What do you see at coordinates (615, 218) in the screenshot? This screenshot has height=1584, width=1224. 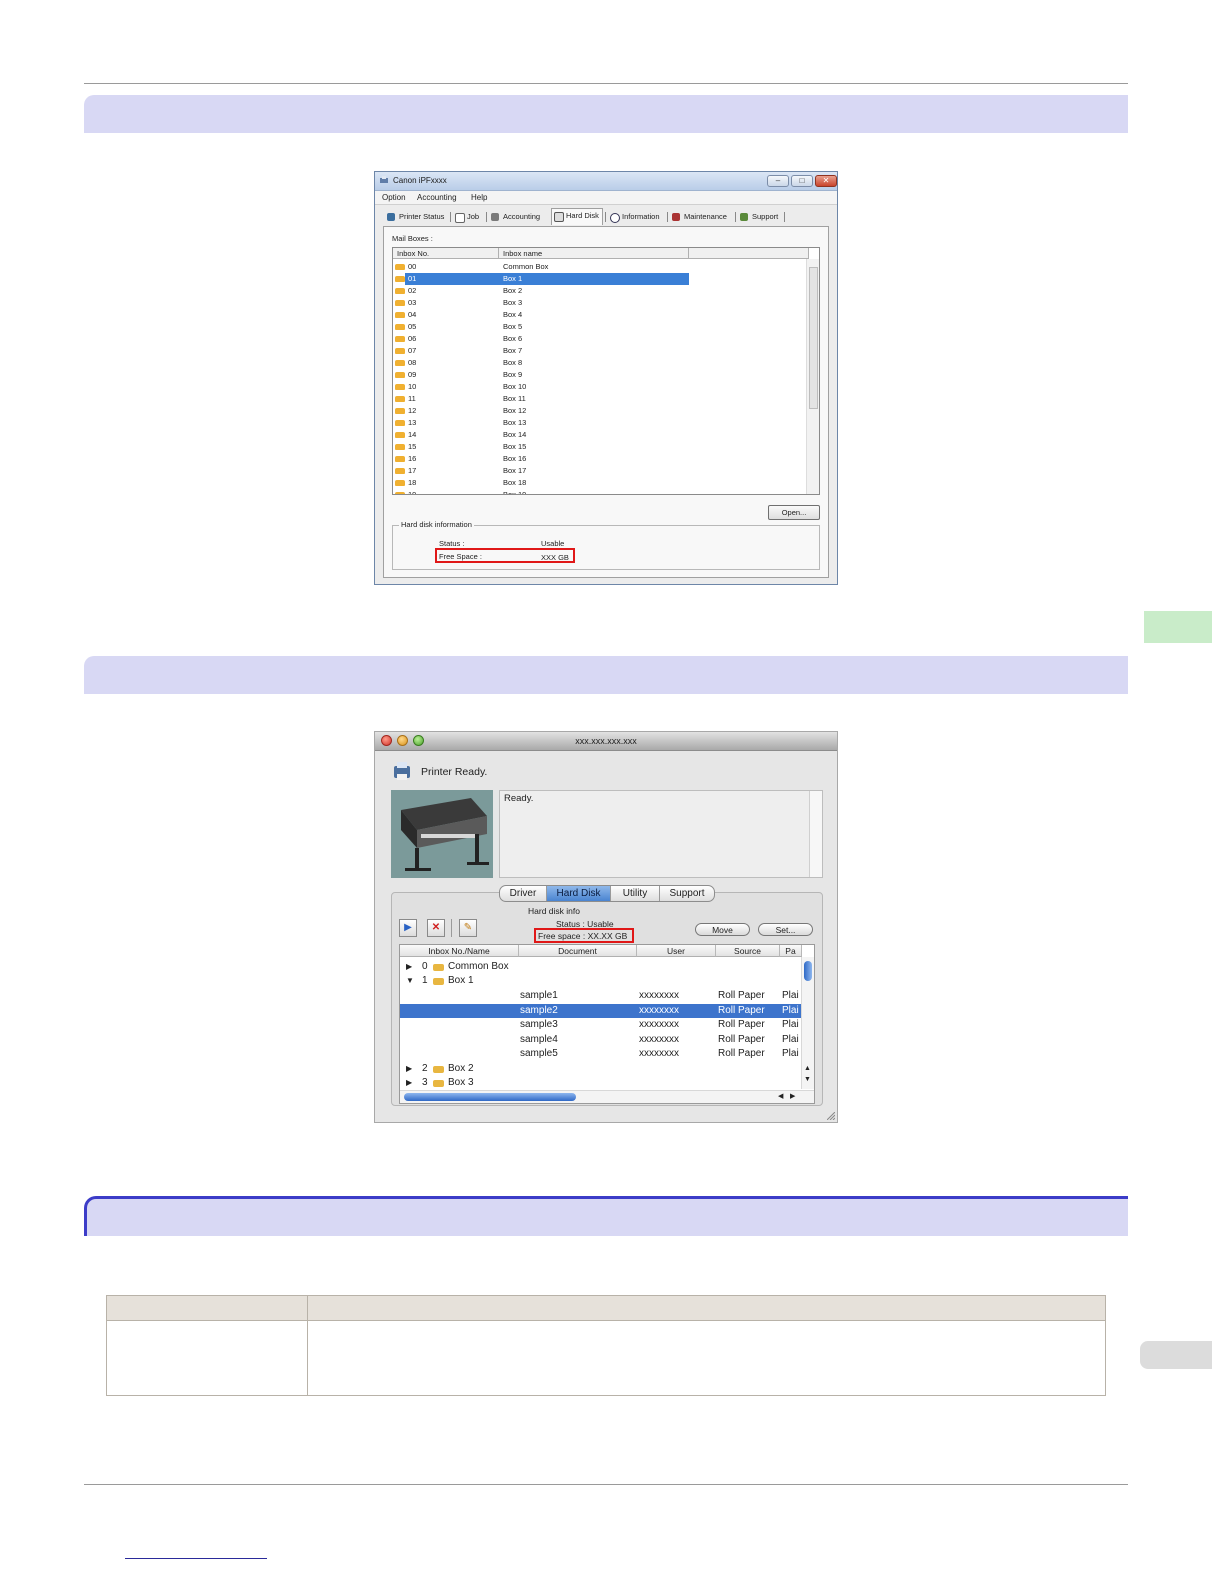 I see `information-icon` at bounding box center [615, 218].